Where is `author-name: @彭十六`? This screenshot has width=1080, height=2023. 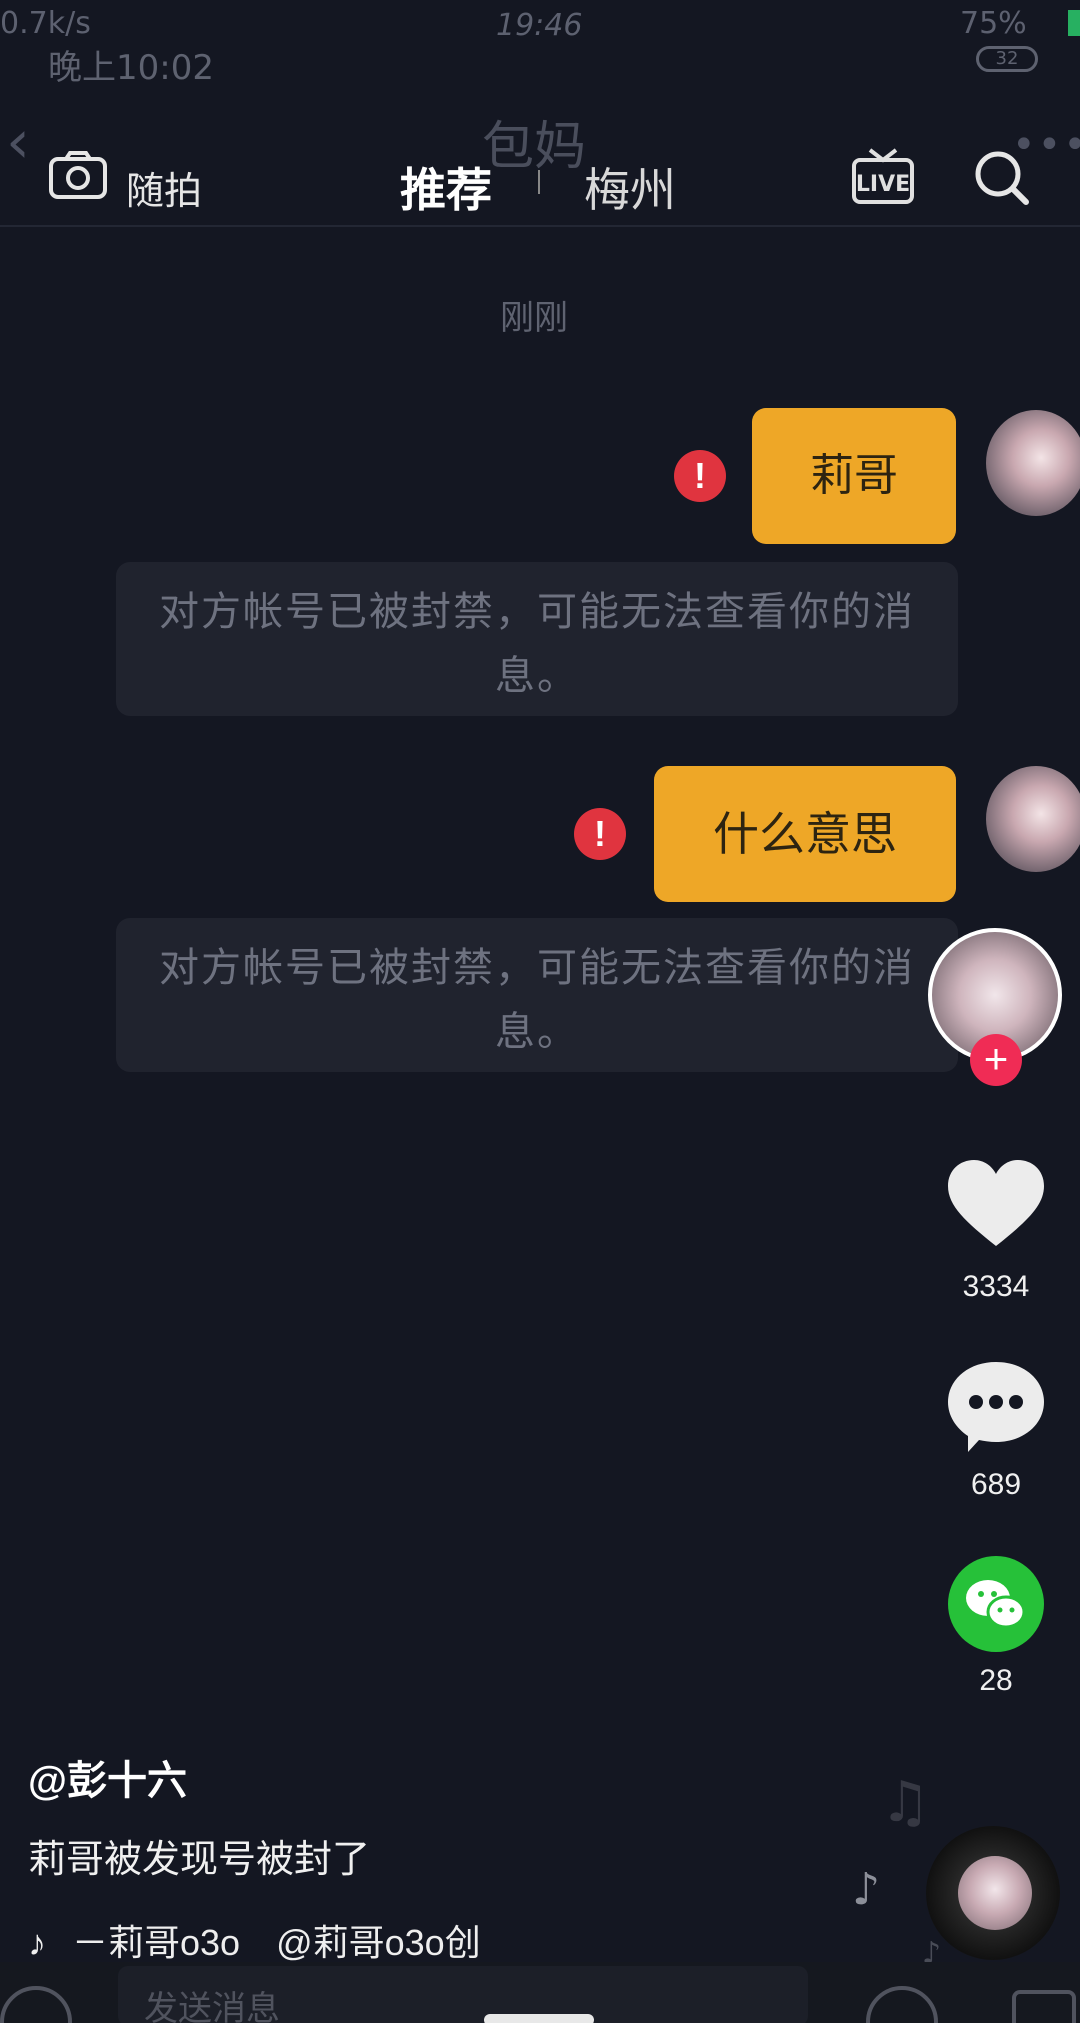
author-name: @彭十六 is located at coordinates (107, 1777).